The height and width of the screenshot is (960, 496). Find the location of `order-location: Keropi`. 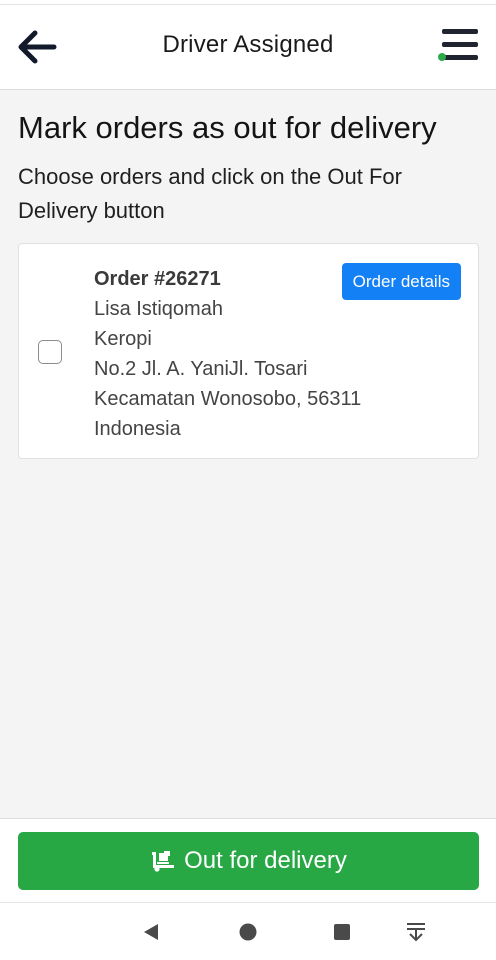

order-location: Keropi is located at coordinates (123, 339).